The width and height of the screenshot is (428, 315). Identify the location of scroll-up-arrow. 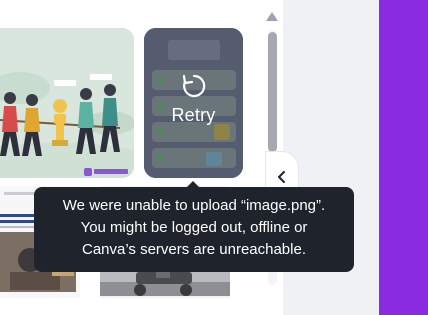
(272, 16).